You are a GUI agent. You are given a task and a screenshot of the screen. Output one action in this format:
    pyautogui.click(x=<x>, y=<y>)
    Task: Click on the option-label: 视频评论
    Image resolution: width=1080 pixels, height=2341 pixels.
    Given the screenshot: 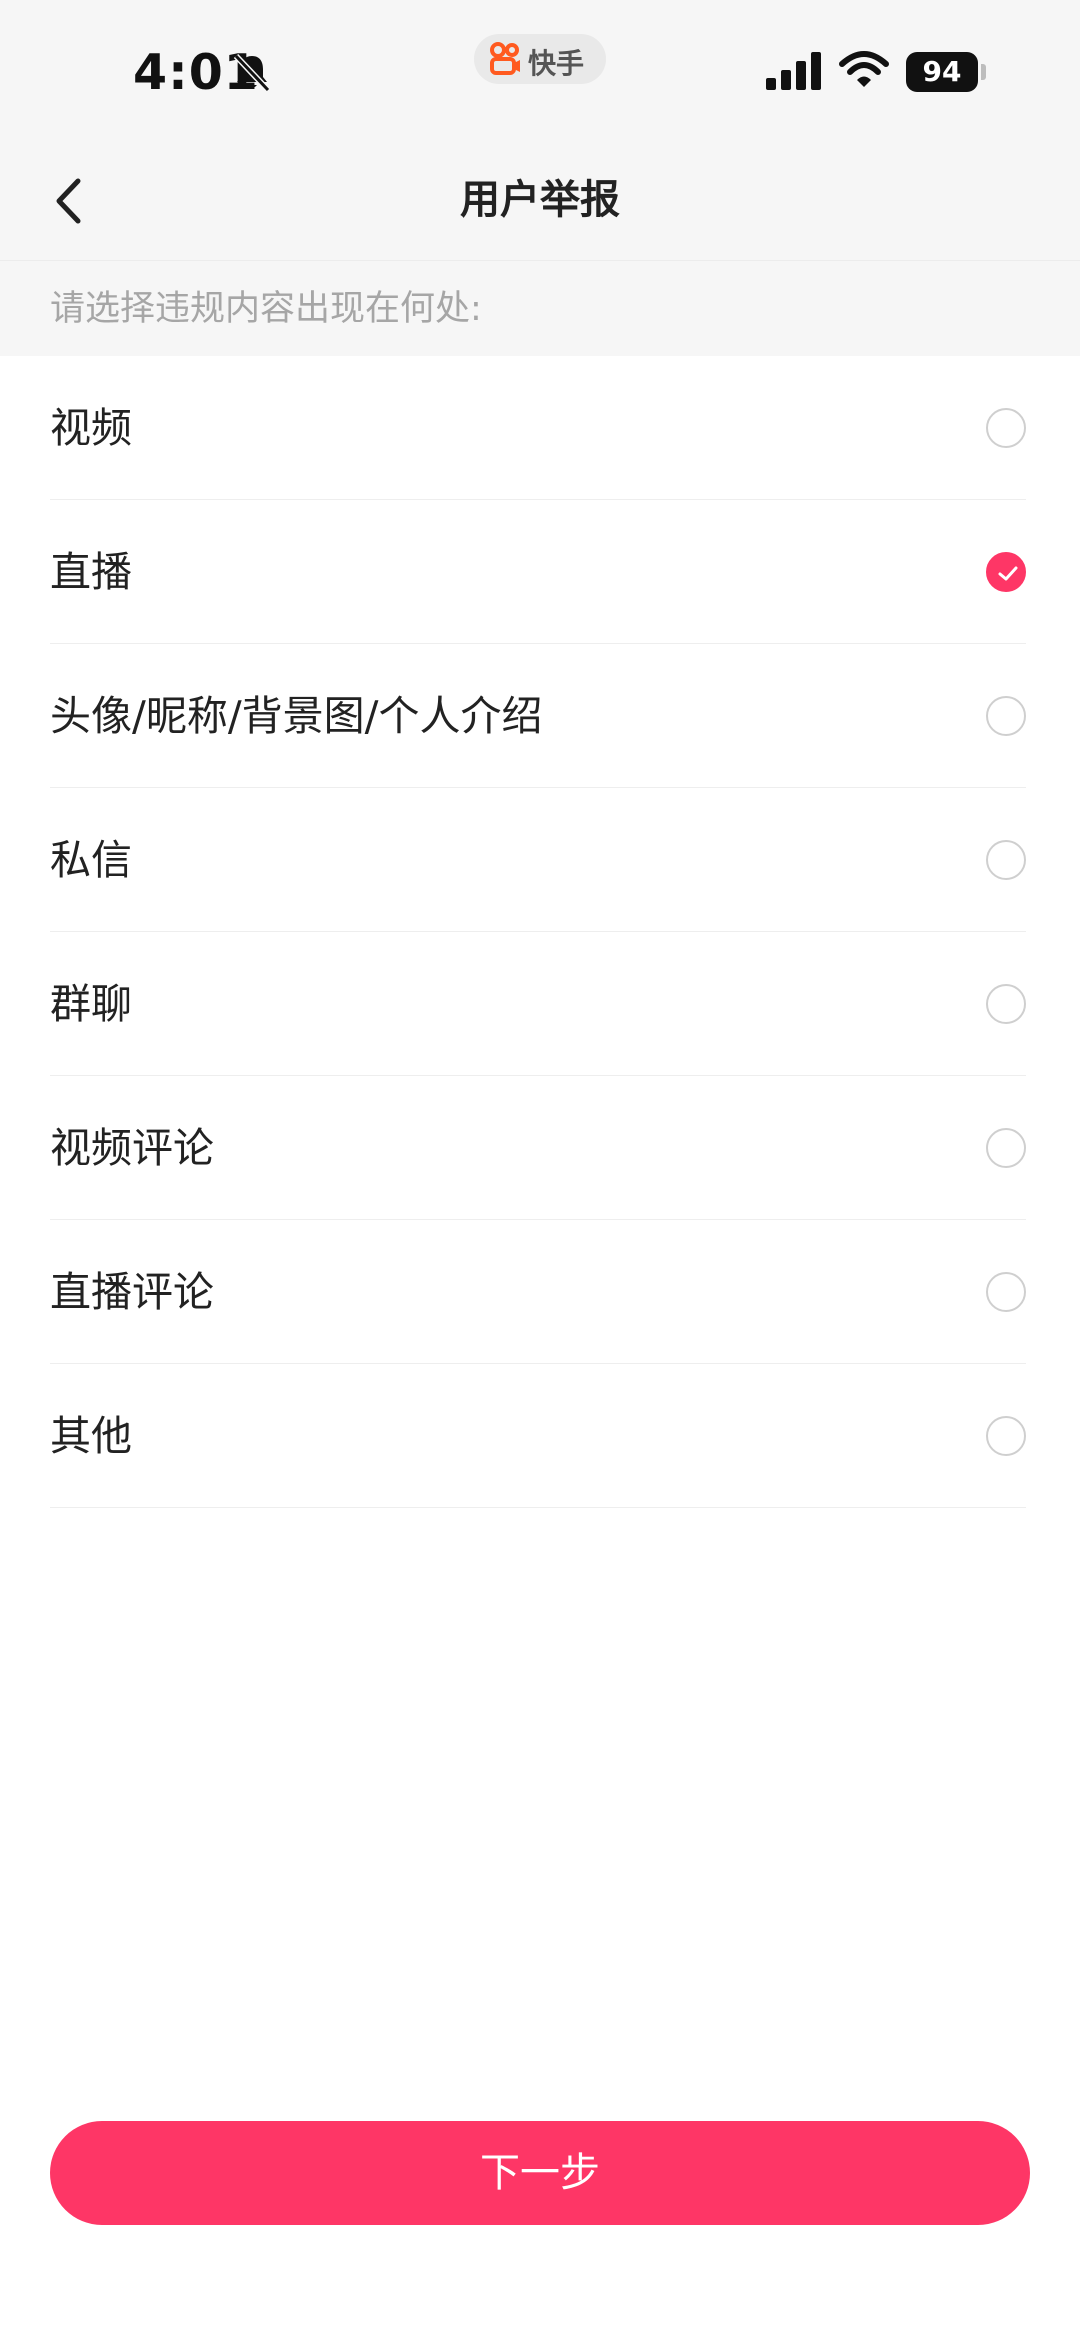 What is the action you would take?
    pyautogui.click(x=132, y=1148)
    